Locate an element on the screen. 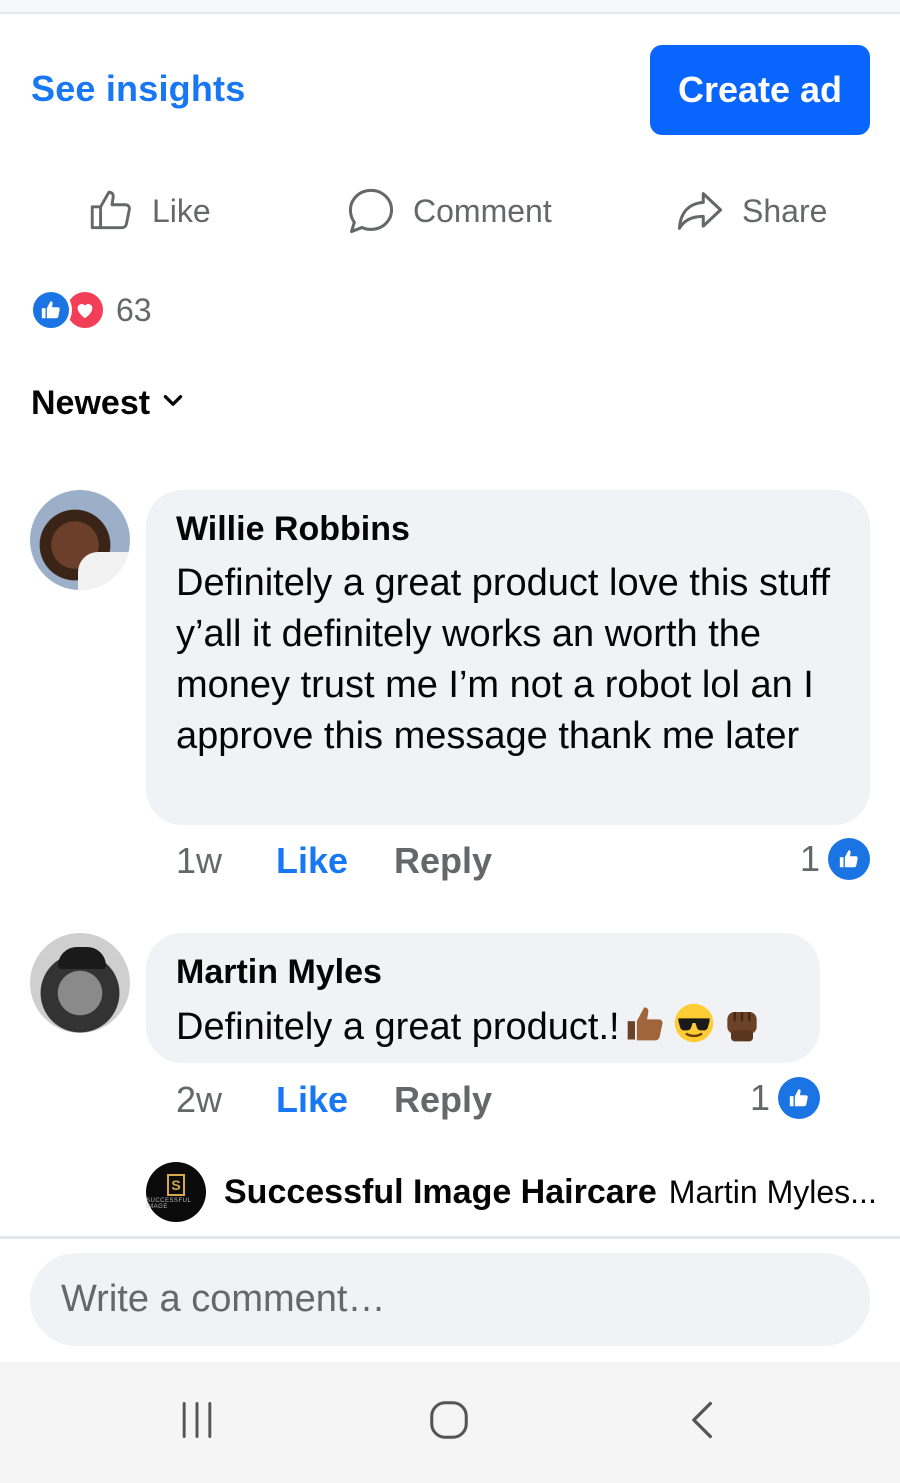 The width and height of the screenshot is (900, 1483). post-action-bar: Like Comment Share is located at coordinates (450, 211).